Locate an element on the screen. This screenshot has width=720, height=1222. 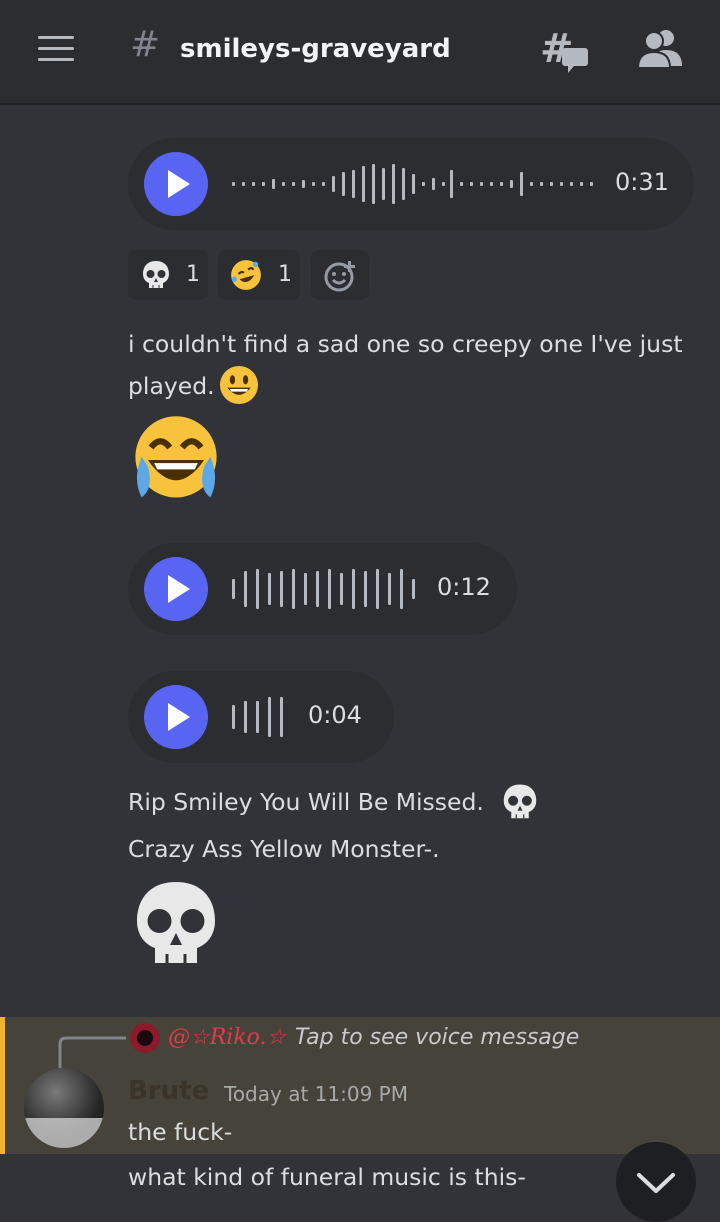
voice-message: 0:12 is located at coordinates (322, 589).